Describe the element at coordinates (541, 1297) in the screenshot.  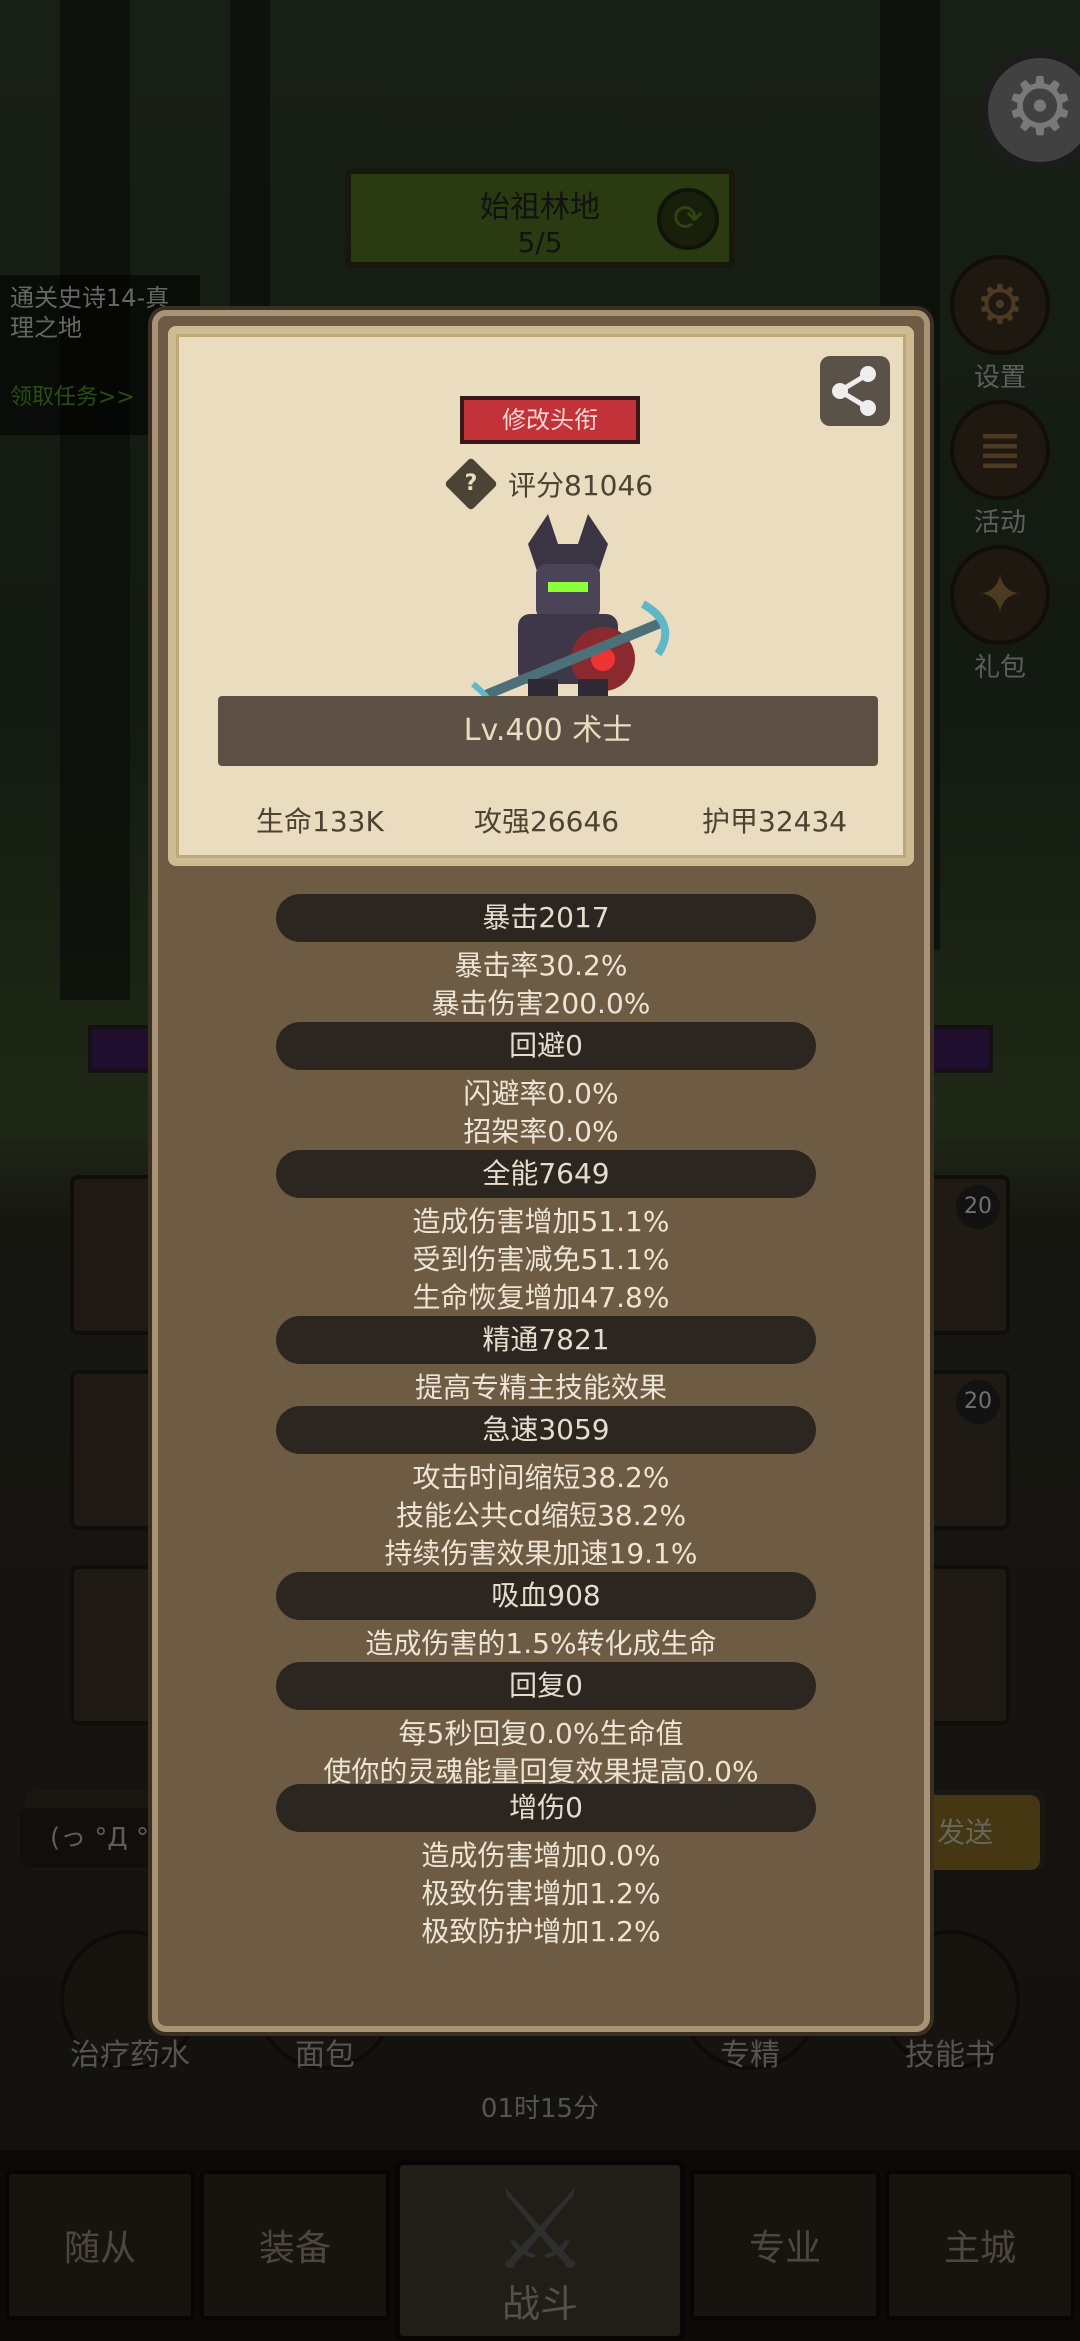
I see `attr-line: 生命恢复增加47.8%` at that location.